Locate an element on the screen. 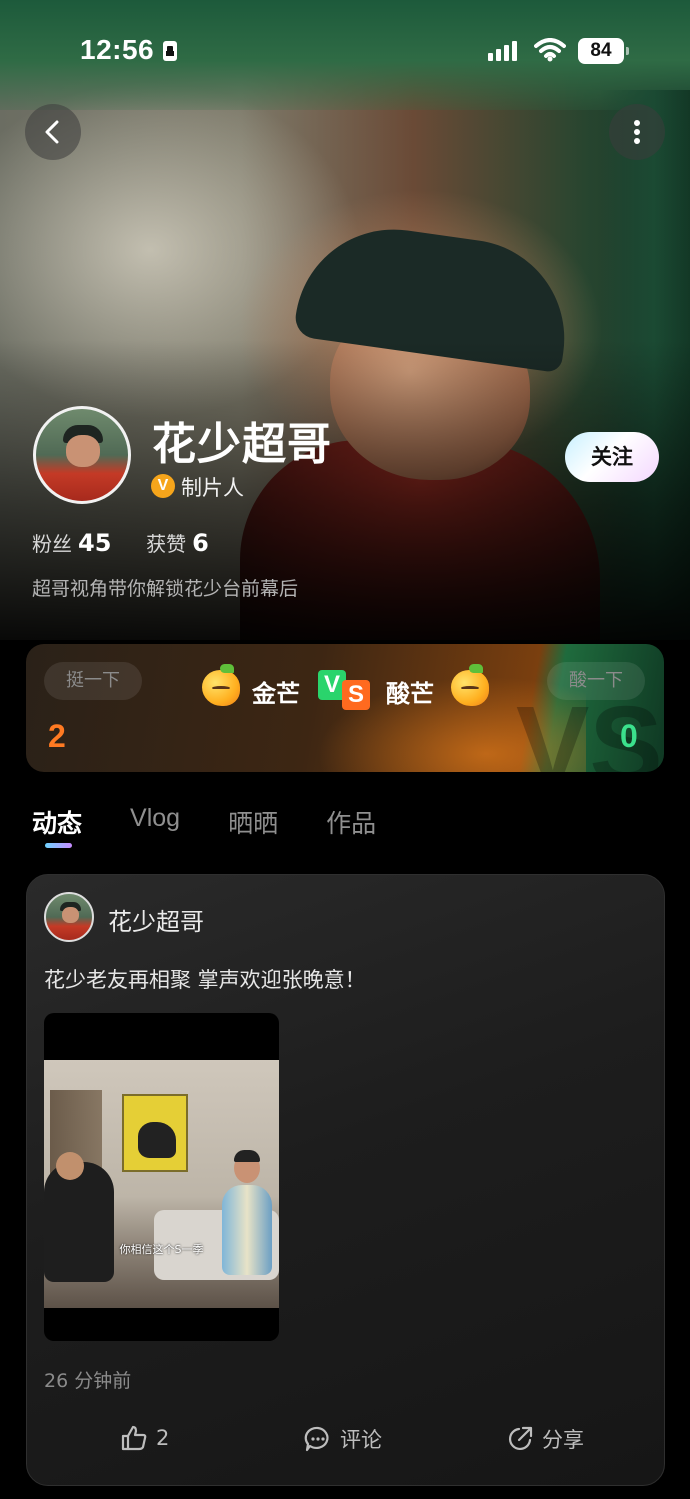  vs-watermark: VS is located at coordinates (589, 728).